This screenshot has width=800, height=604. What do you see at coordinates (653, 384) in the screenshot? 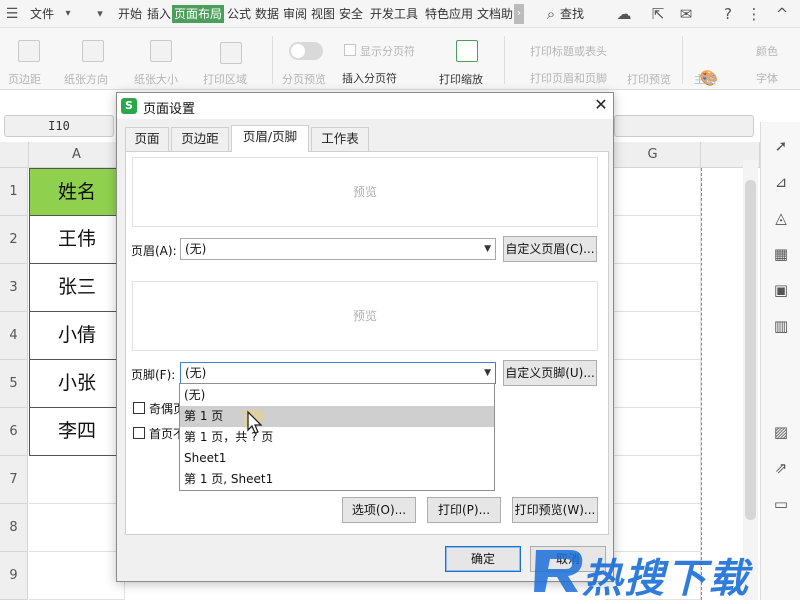
I see `cell-g5` at bounding box center [653, 384].